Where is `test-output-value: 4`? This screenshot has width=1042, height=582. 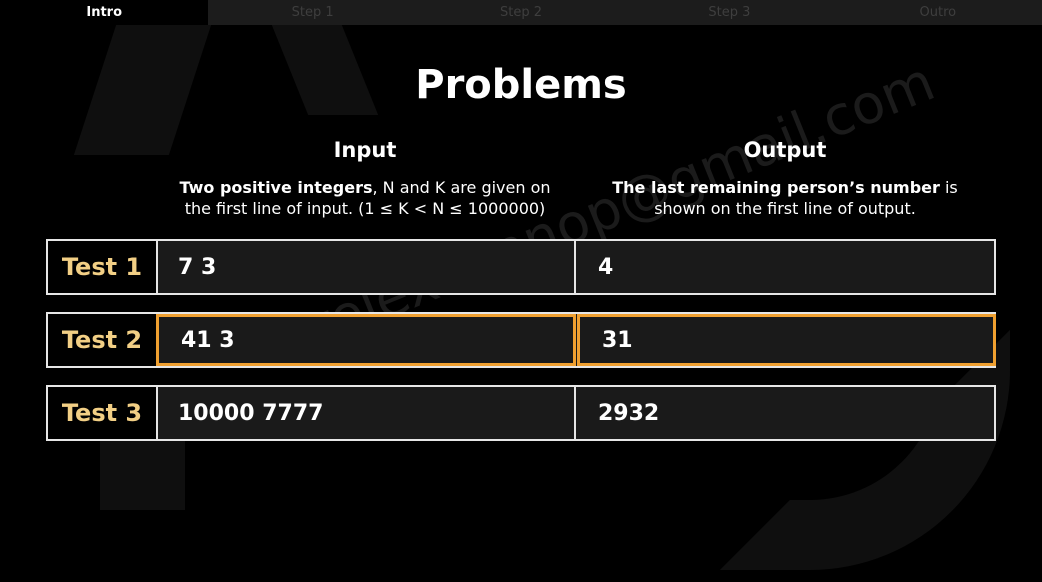
test-output-value: 4 is located at coordinates (606, 267).